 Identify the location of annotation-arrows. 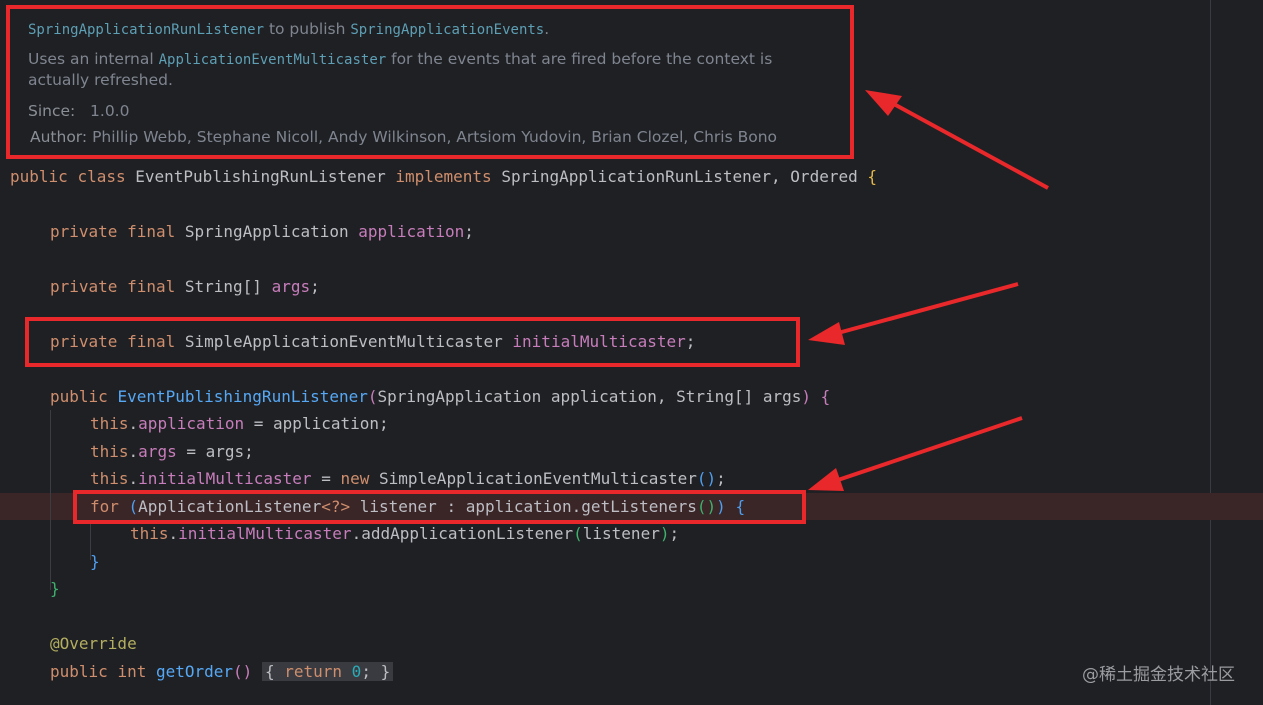
(928, 290).